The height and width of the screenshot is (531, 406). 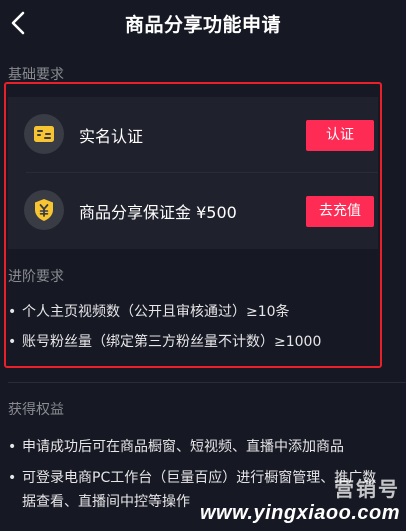 What do you see at coordinates (299, 513) in the screenshot?
I see `watermark-url: www.yingxiaoo.com` at bounding box center [299, 513].